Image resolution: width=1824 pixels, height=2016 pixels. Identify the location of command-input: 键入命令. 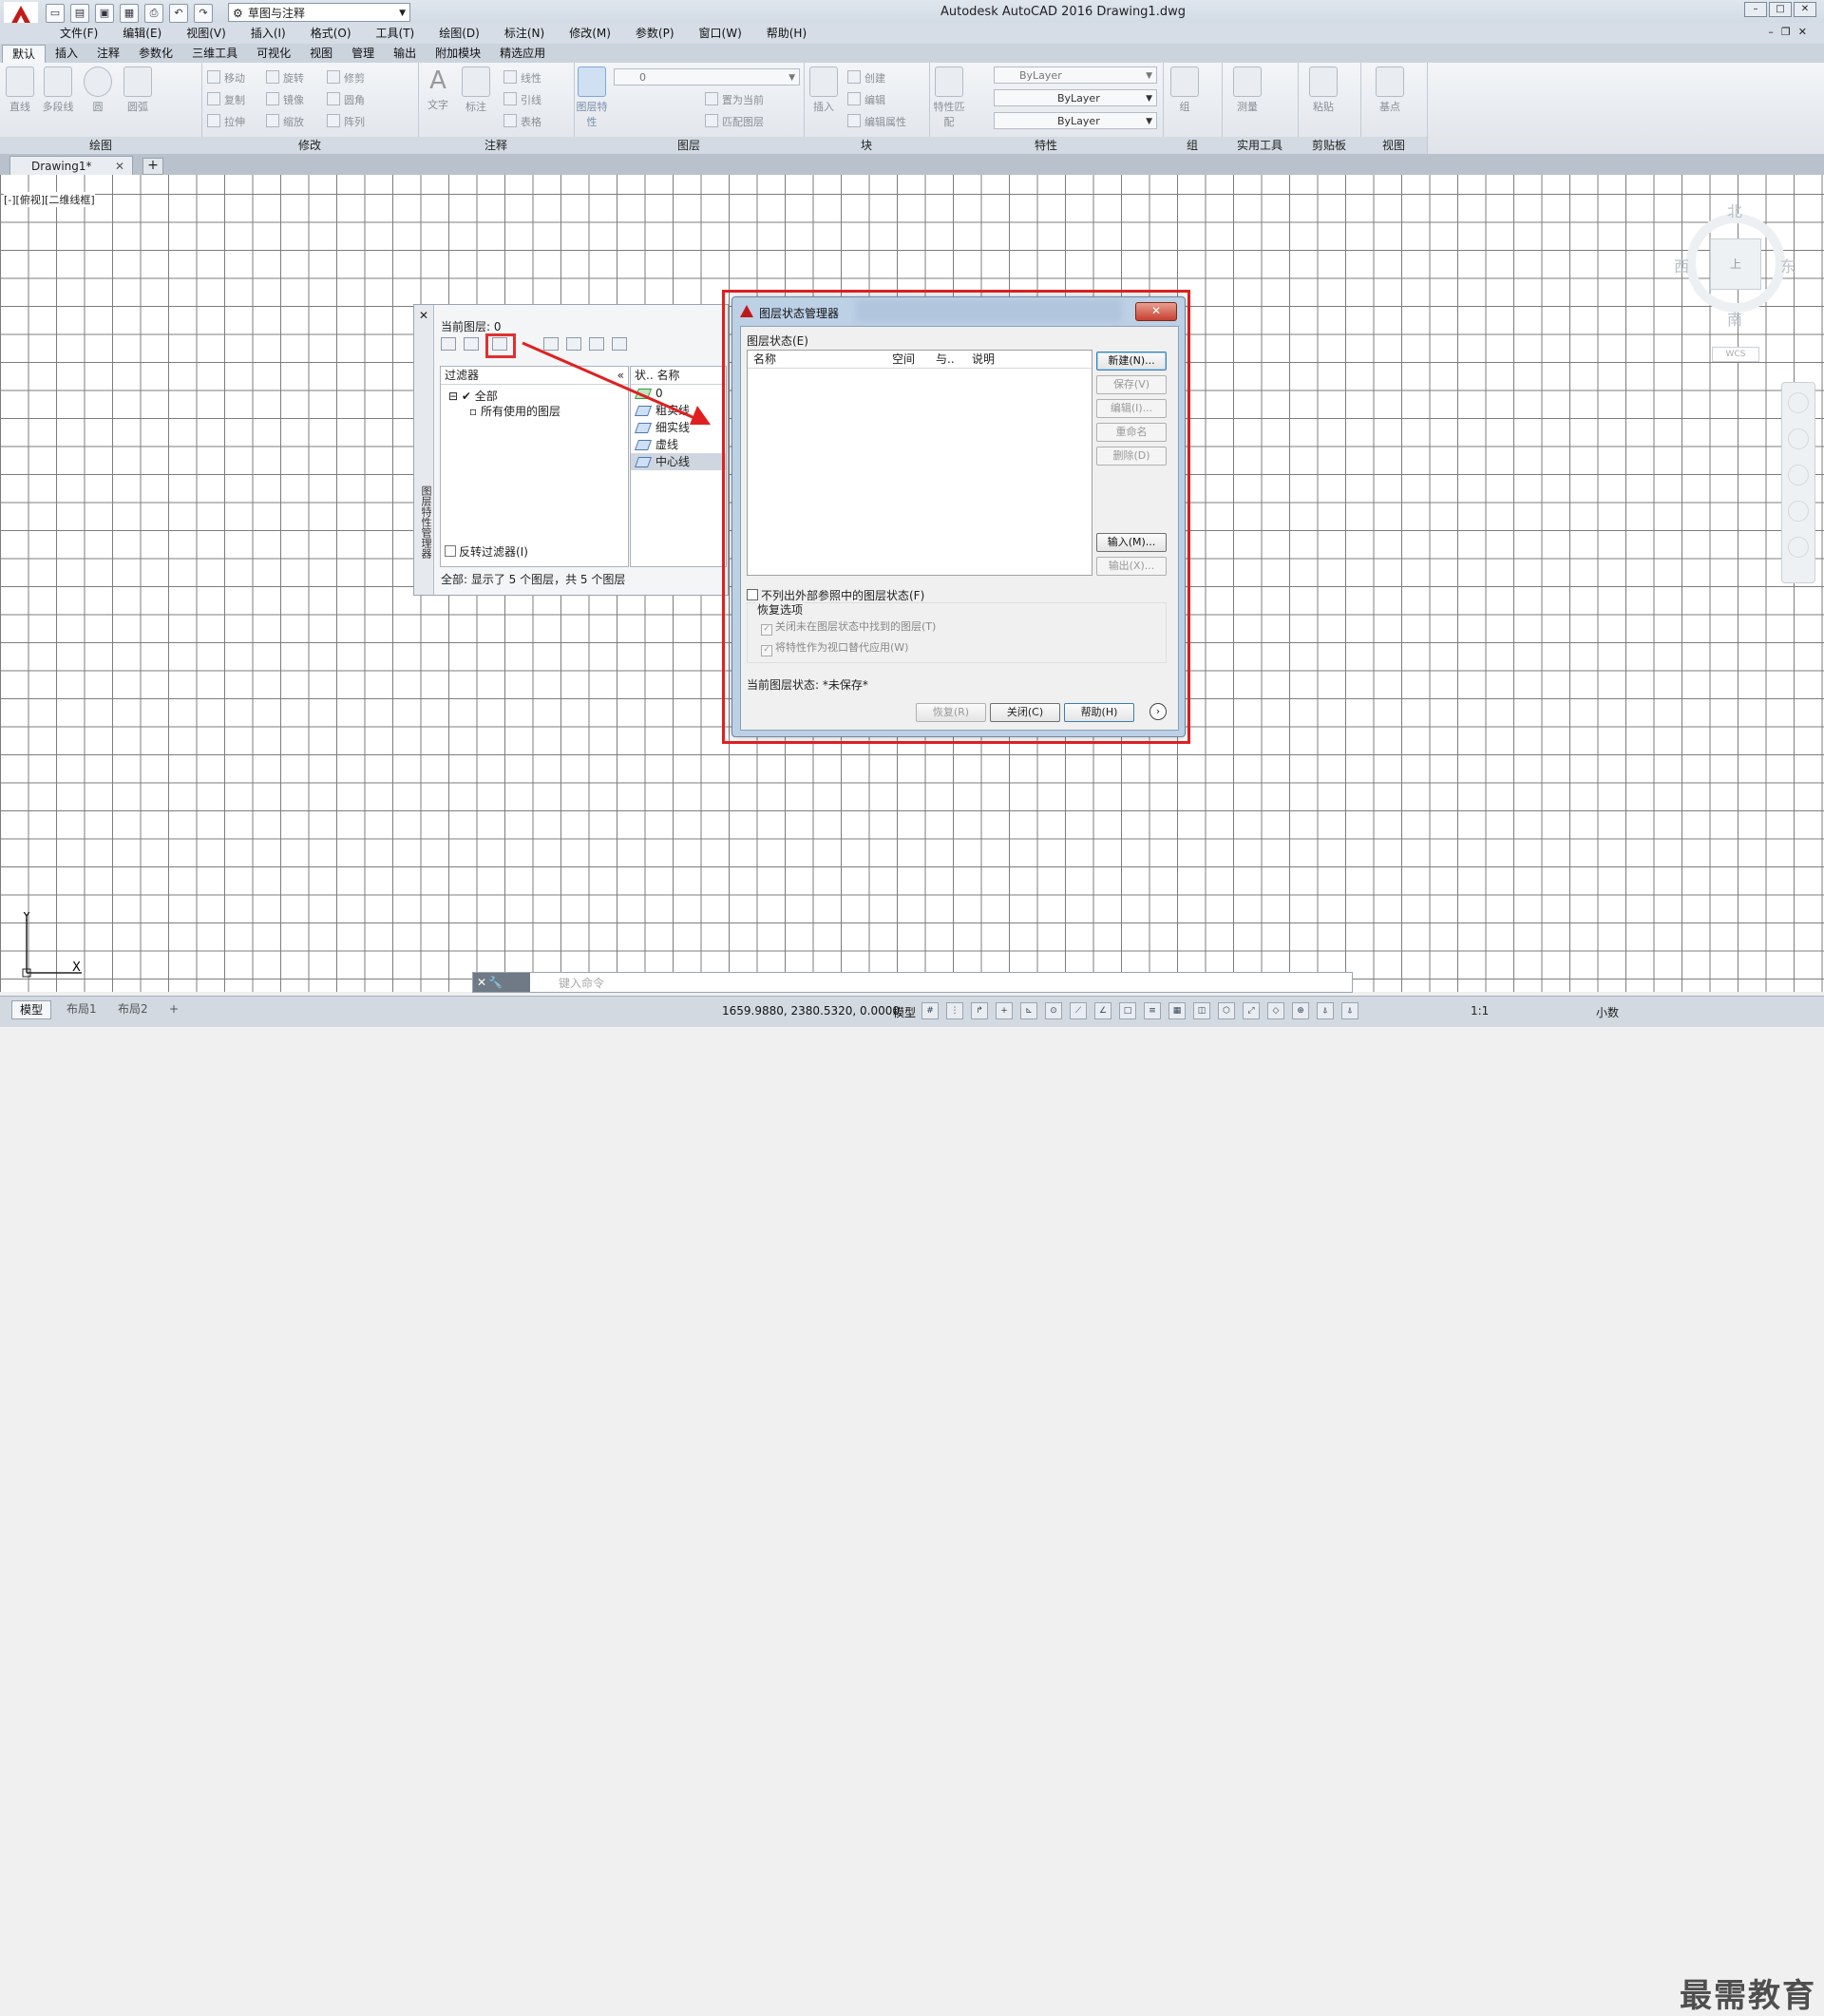
(581, 983).